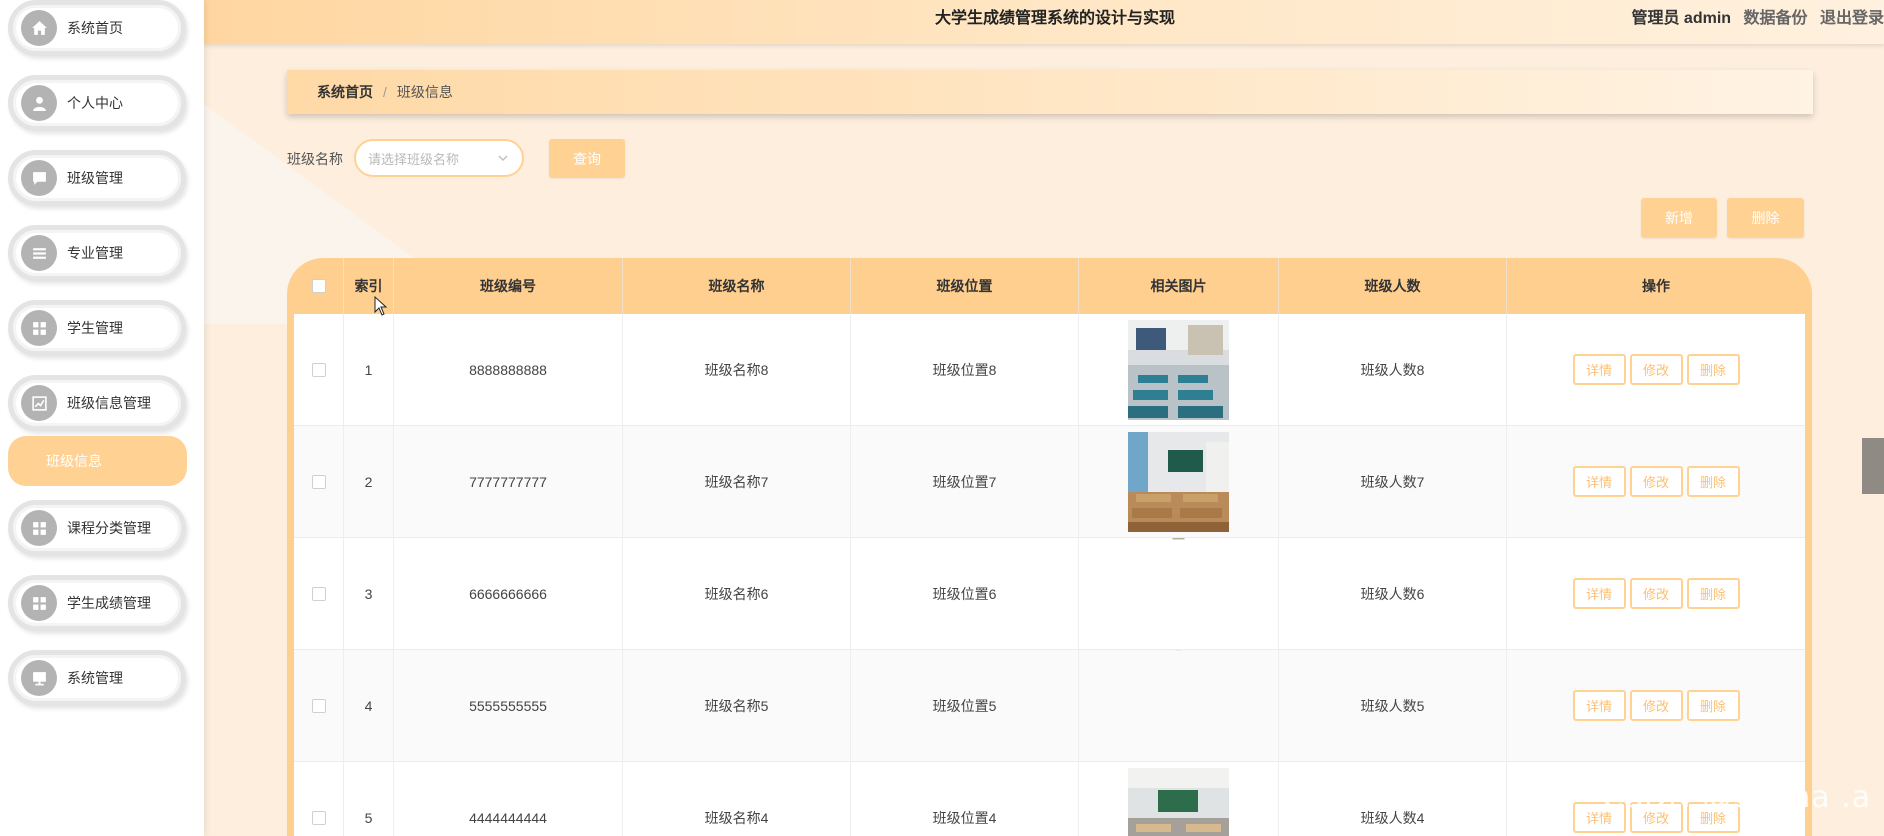 The height and width of the screenshot is (836, 1884). I want to click on breadcrumb-current: 班级信息, so click(424, 92).